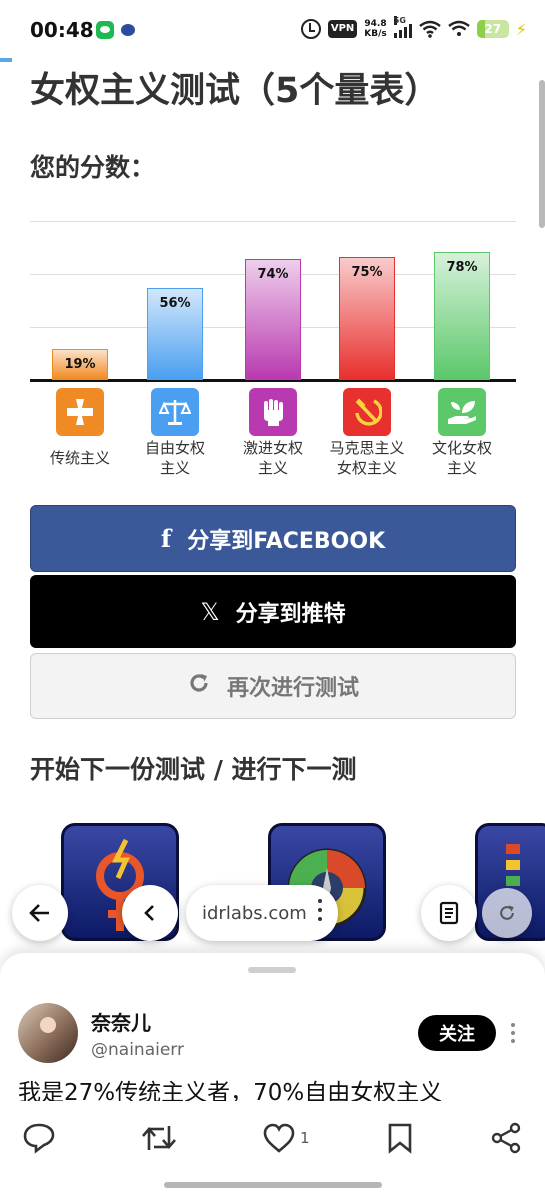 This screenshot has width=545, height=1199. What do you see at coordinates (210, 611) in the screenshot?
I see `x-logo-icon: 𝕏` at bounding box center [210, 611].